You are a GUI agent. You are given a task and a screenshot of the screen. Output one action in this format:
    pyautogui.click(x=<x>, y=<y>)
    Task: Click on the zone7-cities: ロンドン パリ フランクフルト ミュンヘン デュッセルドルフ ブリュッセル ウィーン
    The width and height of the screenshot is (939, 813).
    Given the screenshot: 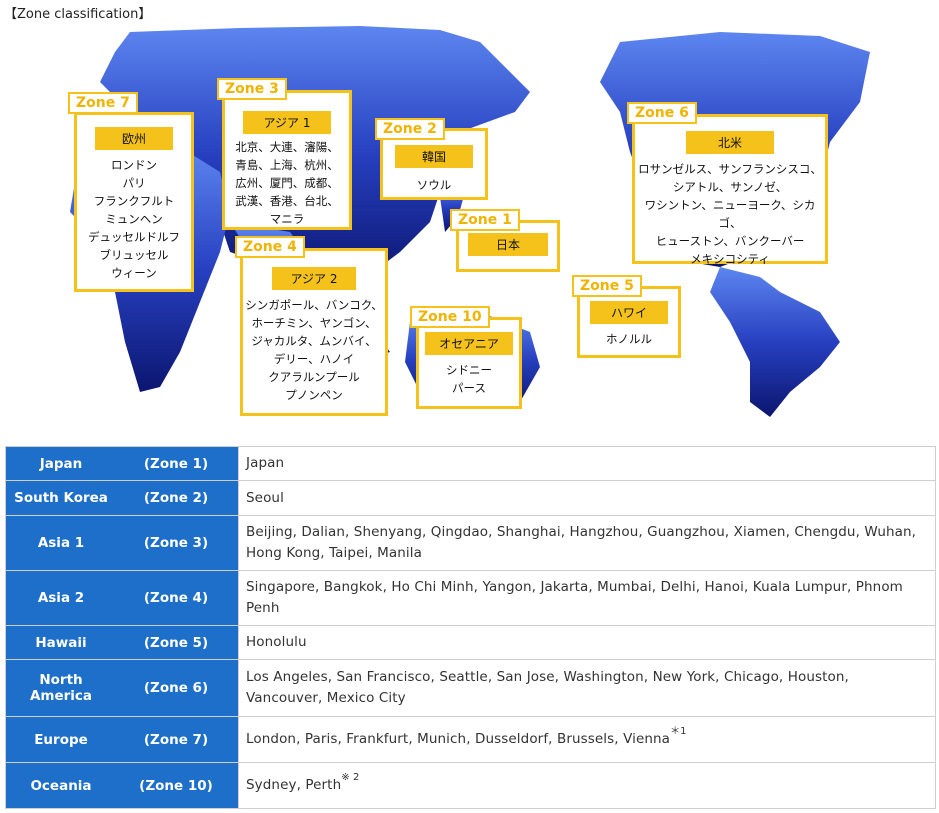 What is the action you would take?
    pyautogui.click(x=134, y=219)
    